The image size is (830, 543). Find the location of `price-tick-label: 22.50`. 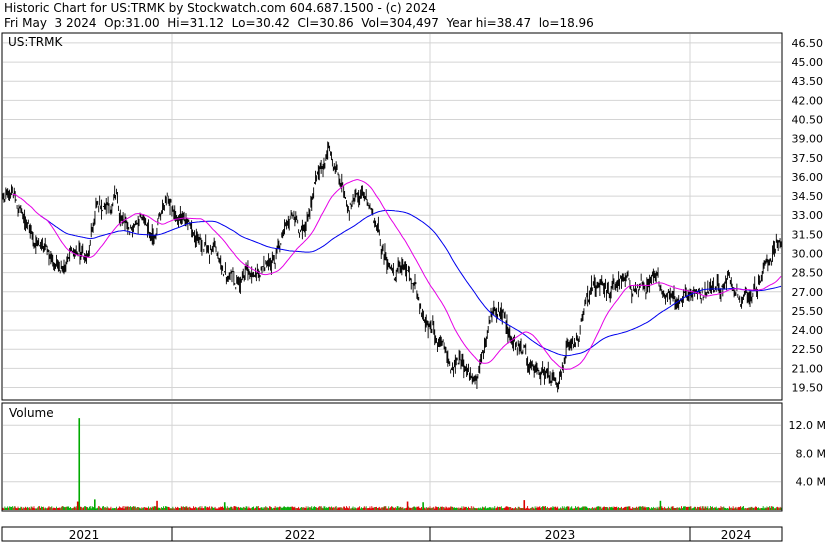

price-tick-label: 22.50 is located at coordinates (808, 349).